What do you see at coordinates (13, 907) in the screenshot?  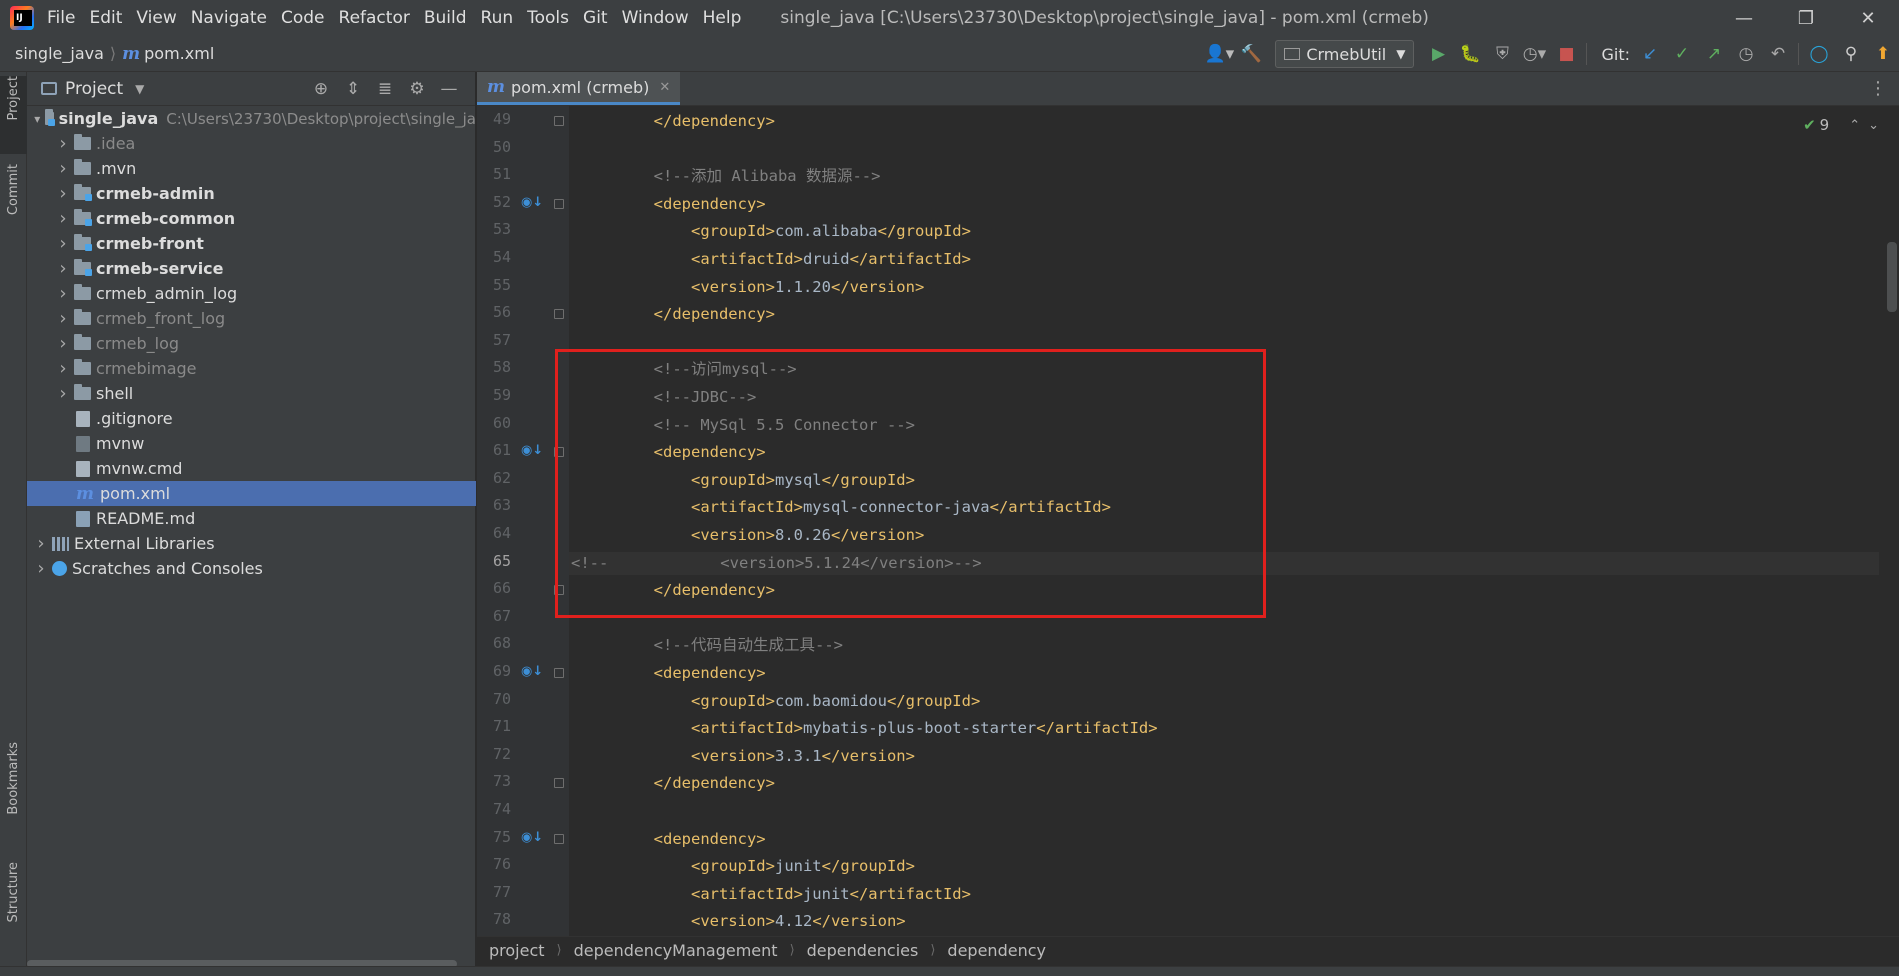 I see `structure-tool-tab: Structure` at bounding box center [13, 907].